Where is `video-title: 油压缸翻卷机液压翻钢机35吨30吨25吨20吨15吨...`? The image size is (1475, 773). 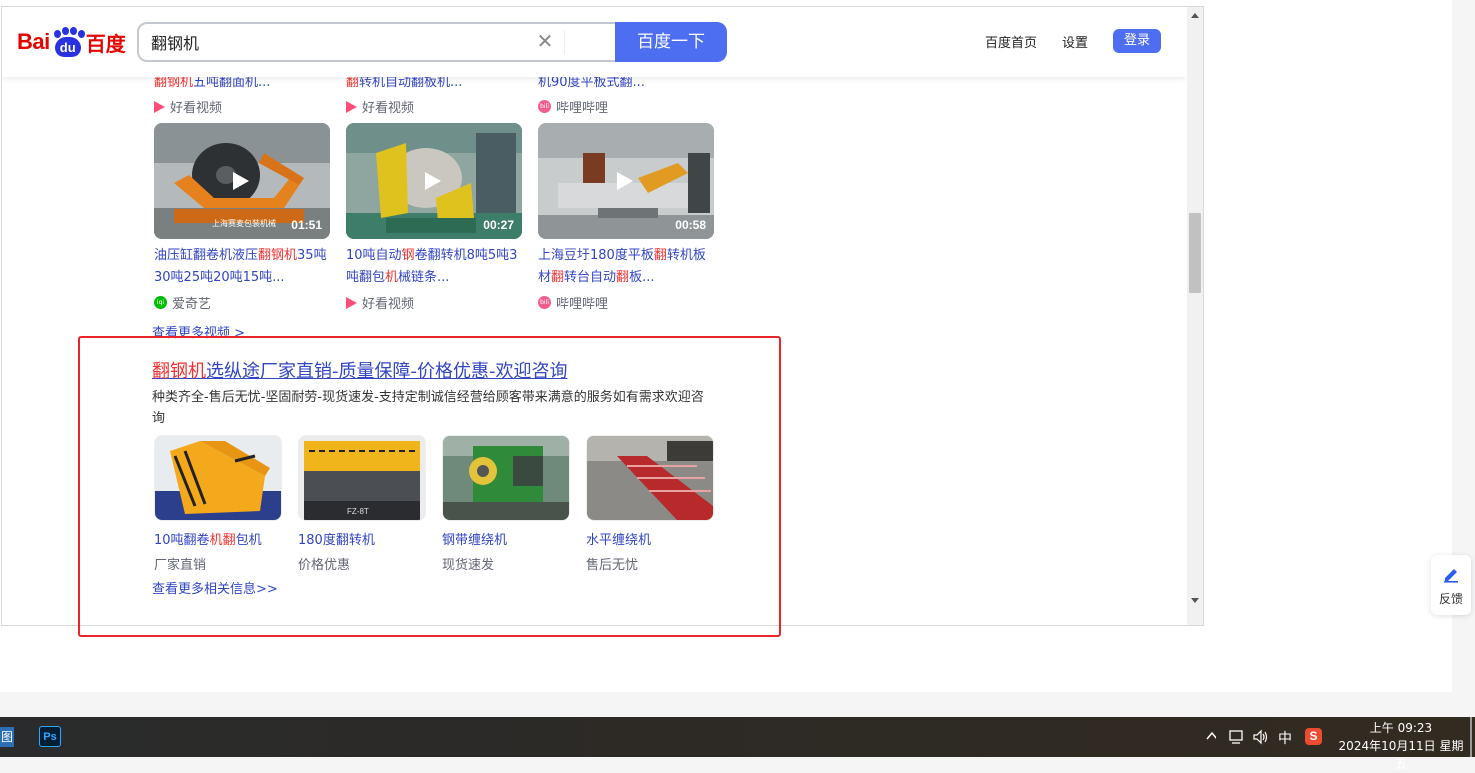
video-title: 油压缸翻卷机液压翻钢机35吨30吨25吨20吨15吨... is located at coordinates (242, 267).